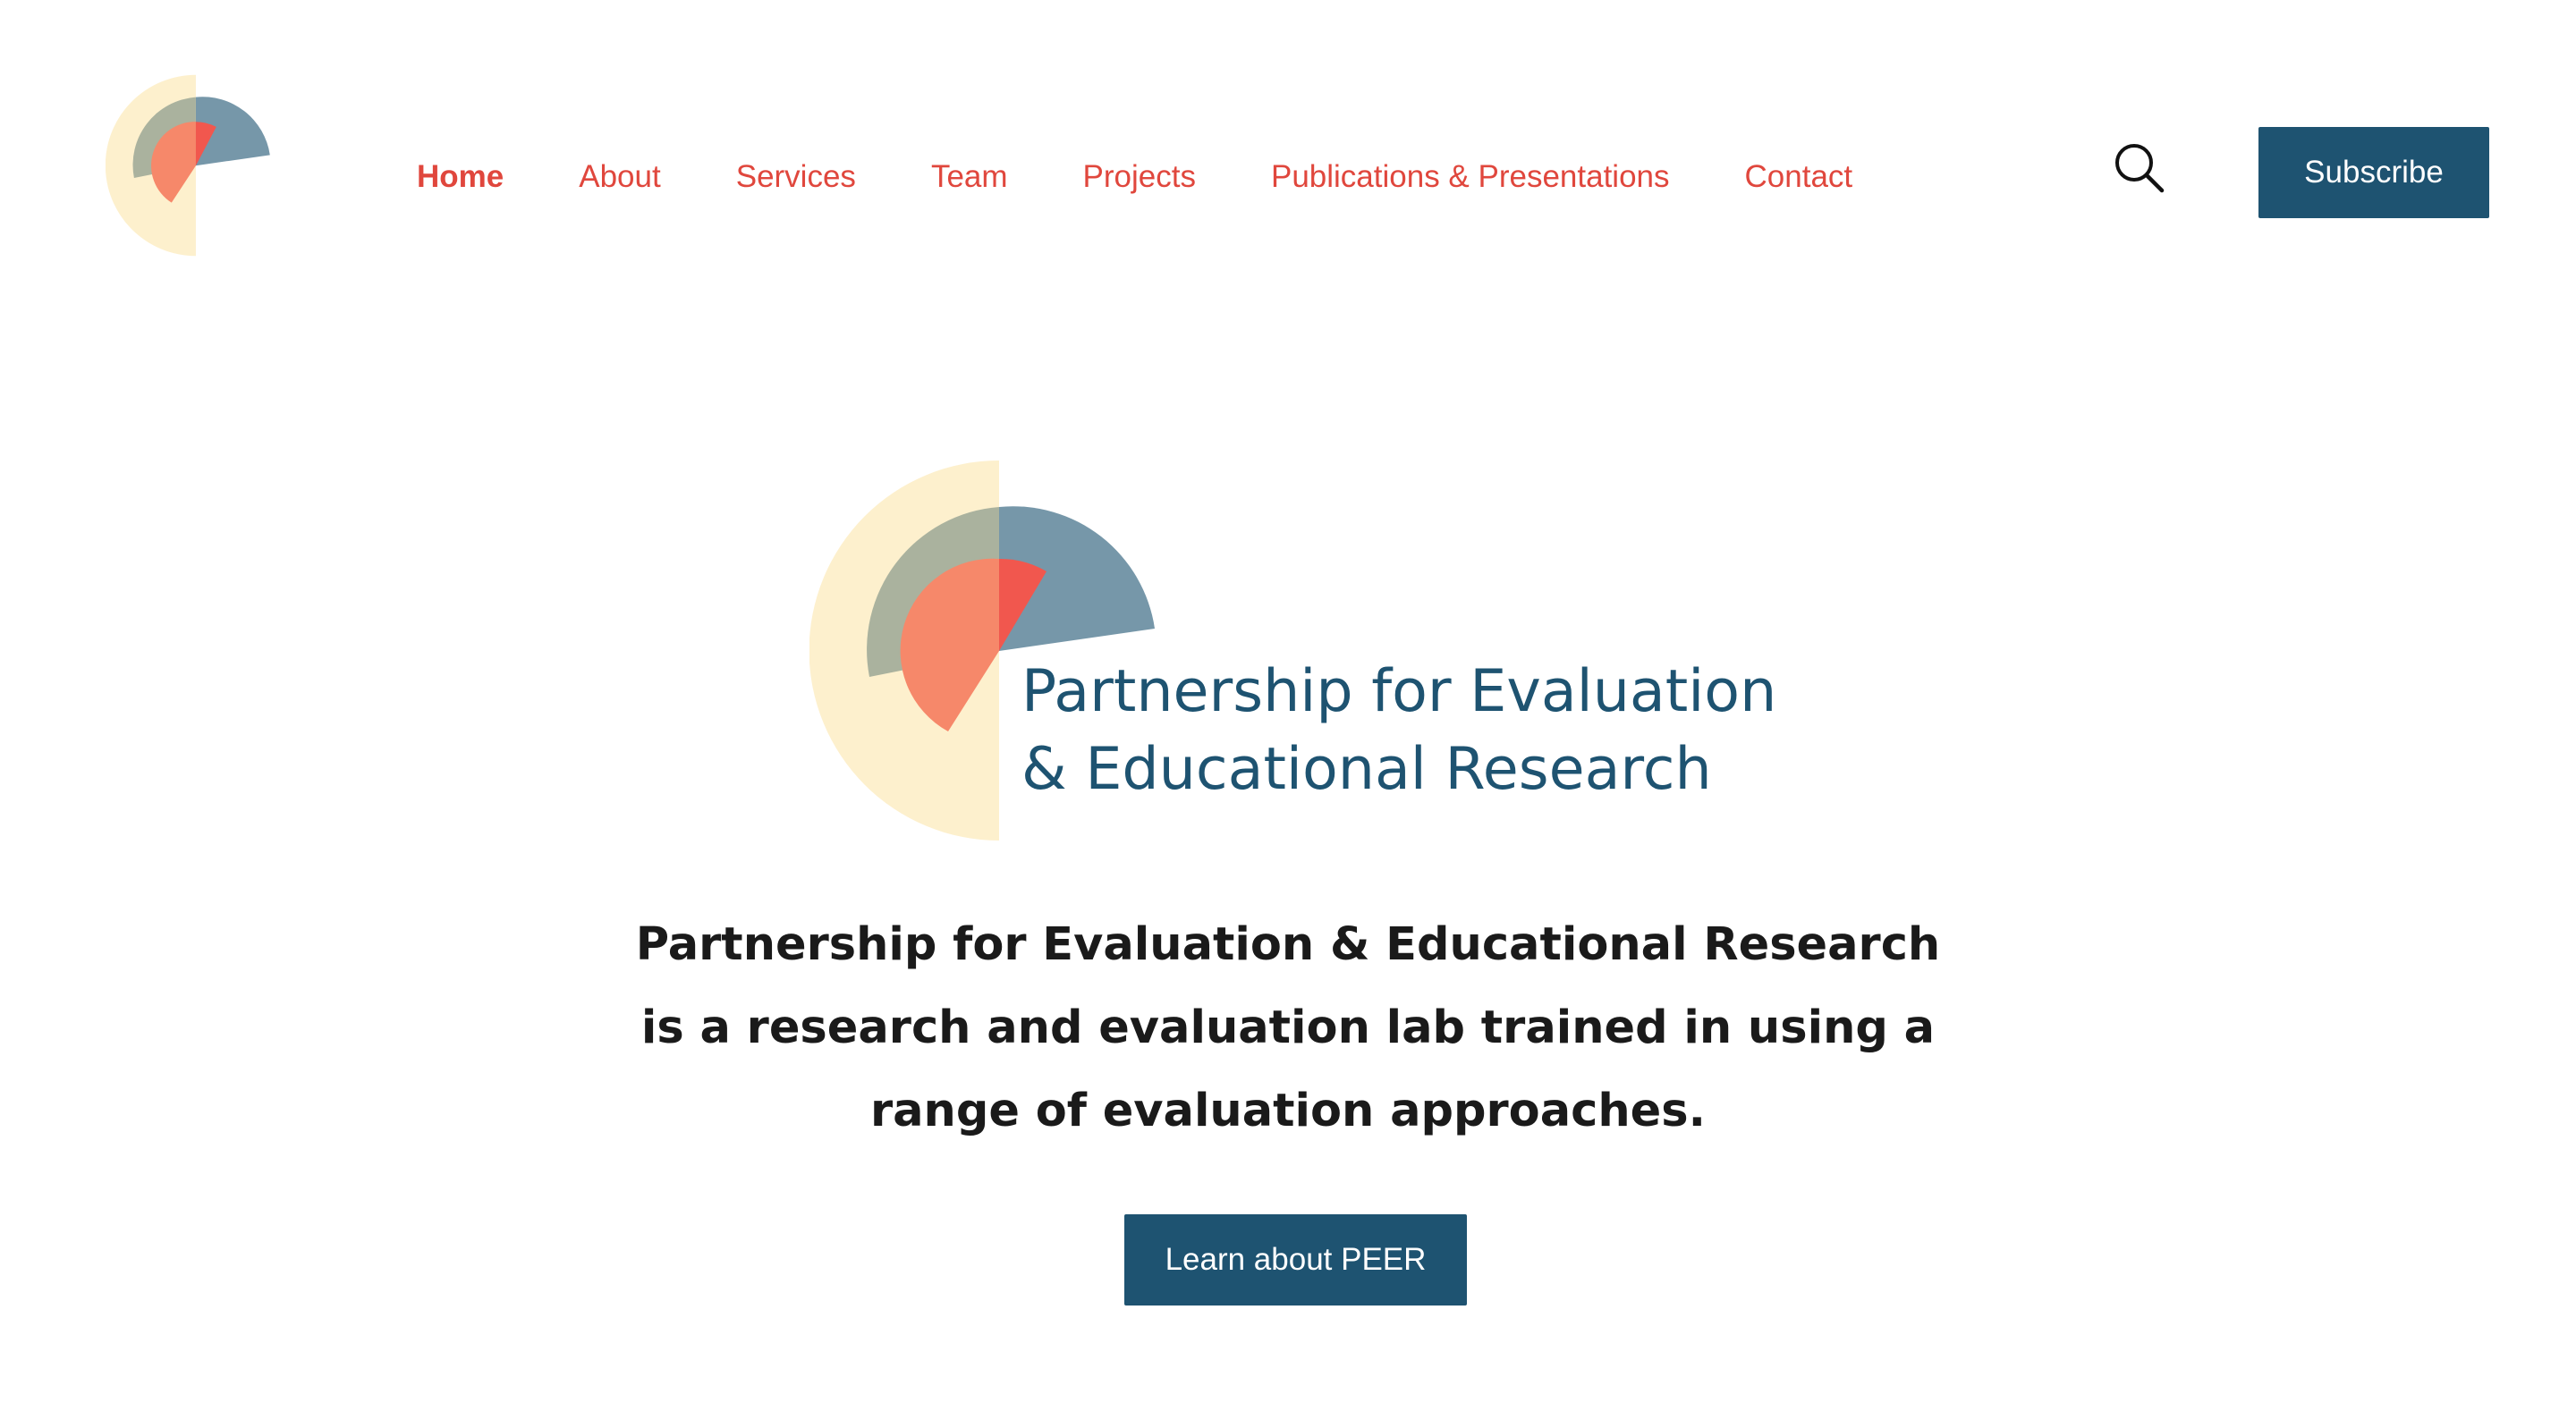 The height and width of the screenshot is (1428, 2576). I want to click on nav-item-about: About, so click(619, 177).